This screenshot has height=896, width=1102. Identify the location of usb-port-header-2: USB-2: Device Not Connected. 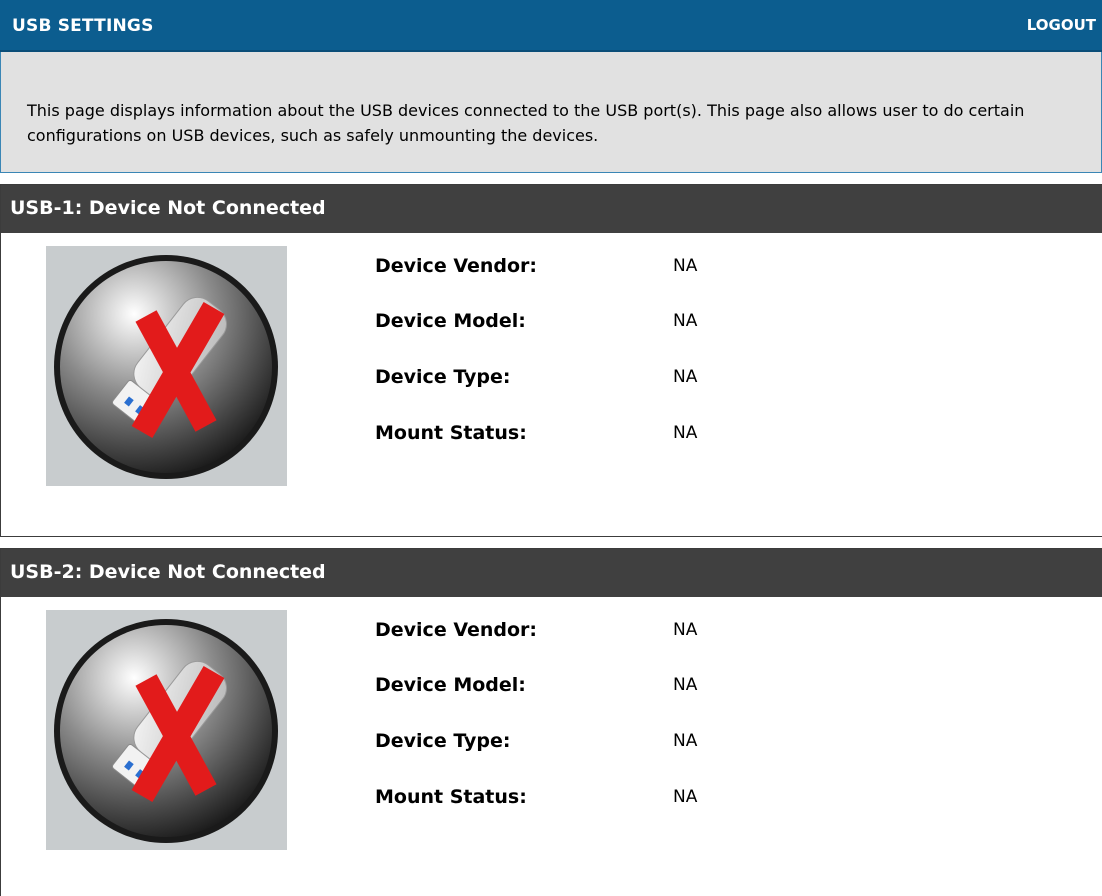
(551, 573).